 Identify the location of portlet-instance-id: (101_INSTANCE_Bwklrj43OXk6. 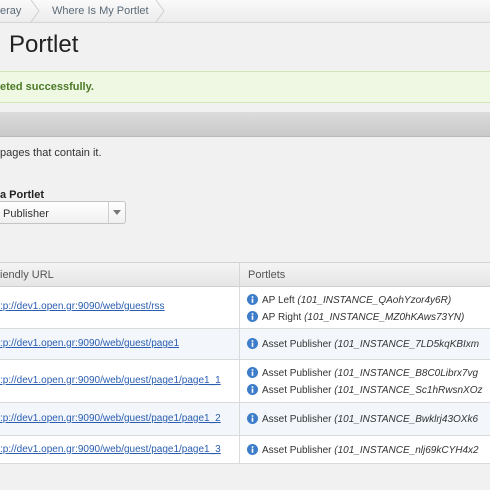
(406, 419).